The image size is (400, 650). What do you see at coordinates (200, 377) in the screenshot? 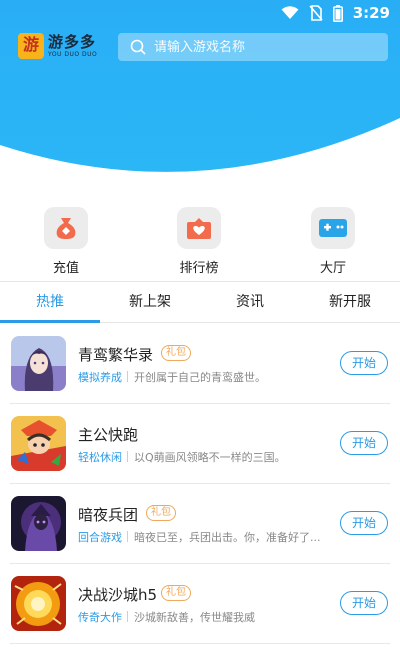
I see `game-description: 开创属于自己的青鸾盛世。` at bounding box center [200, 377].